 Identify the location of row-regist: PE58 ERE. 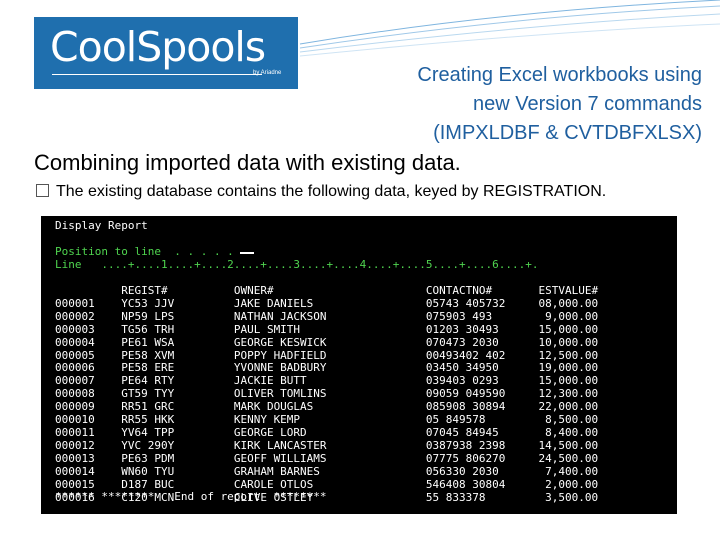
(177, 368).